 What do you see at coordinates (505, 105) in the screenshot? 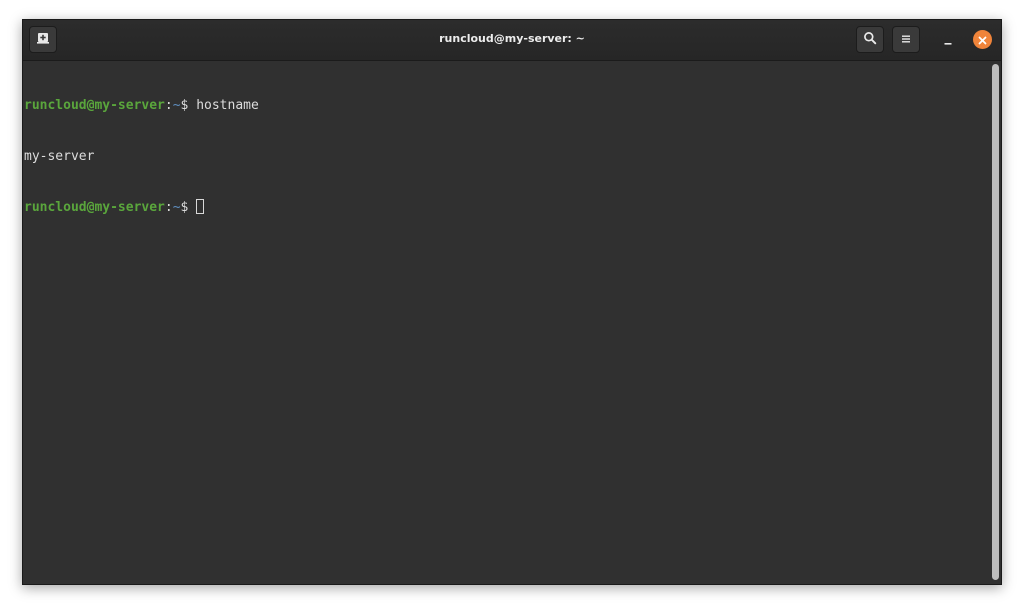
I see `terminal-line: runcloud@my-server:~$ hostname` at bounding box center [505, 105].